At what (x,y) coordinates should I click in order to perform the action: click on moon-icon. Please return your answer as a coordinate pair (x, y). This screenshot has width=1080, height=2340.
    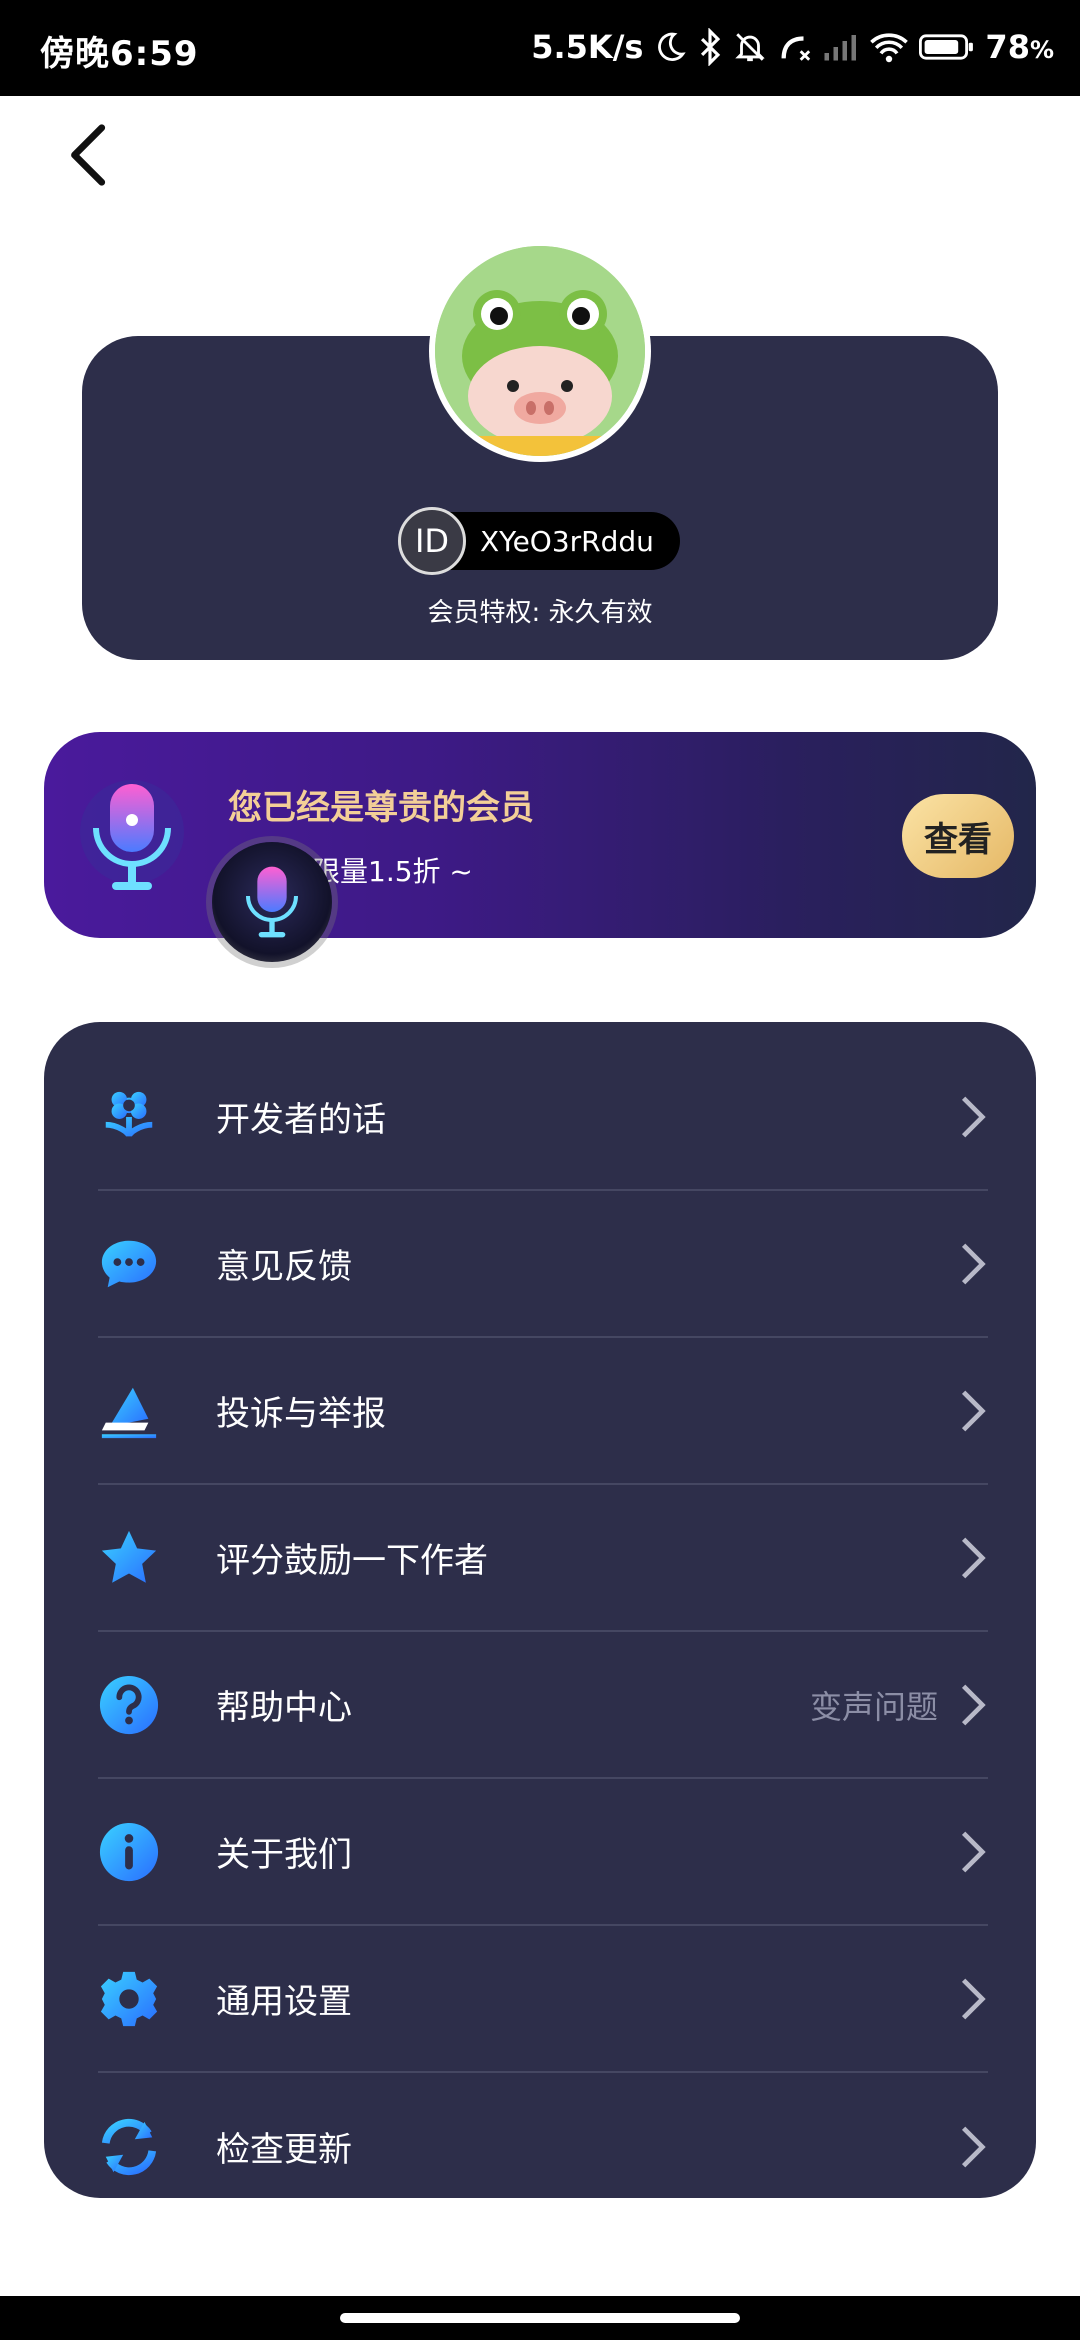
    Looking at the image, I should click on (670, 47).